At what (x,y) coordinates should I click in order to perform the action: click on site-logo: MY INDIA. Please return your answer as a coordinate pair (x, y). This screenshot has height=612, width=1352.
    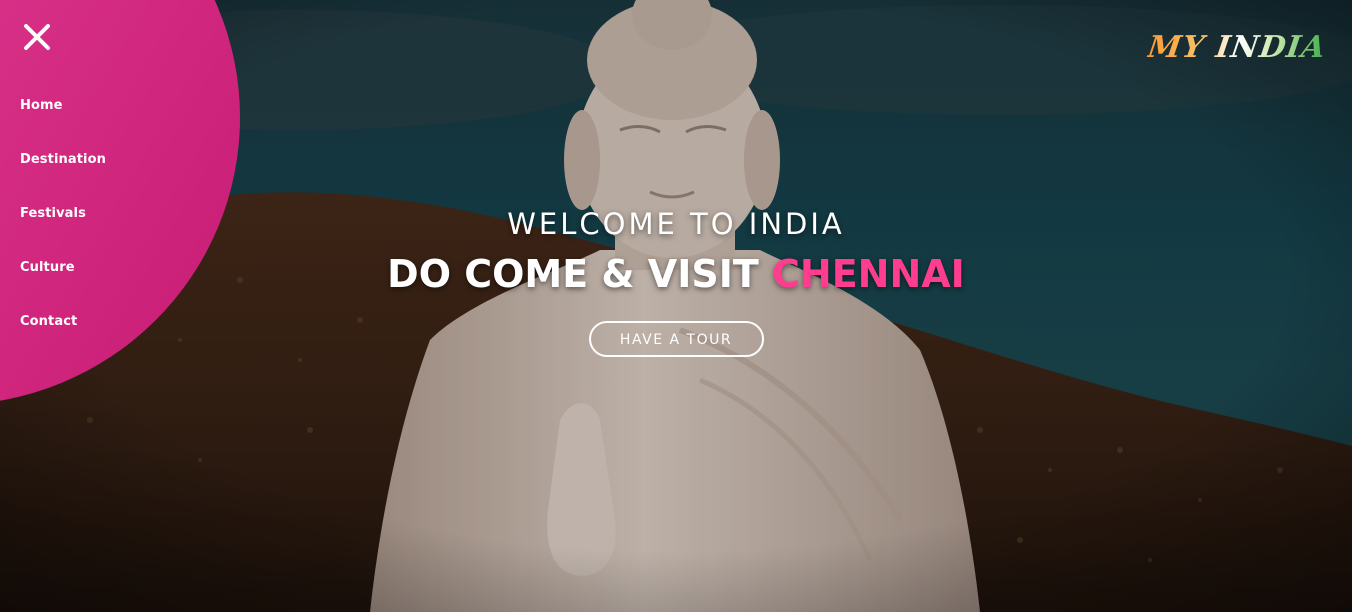
    Looking at the image, I should click on (1237, 47).